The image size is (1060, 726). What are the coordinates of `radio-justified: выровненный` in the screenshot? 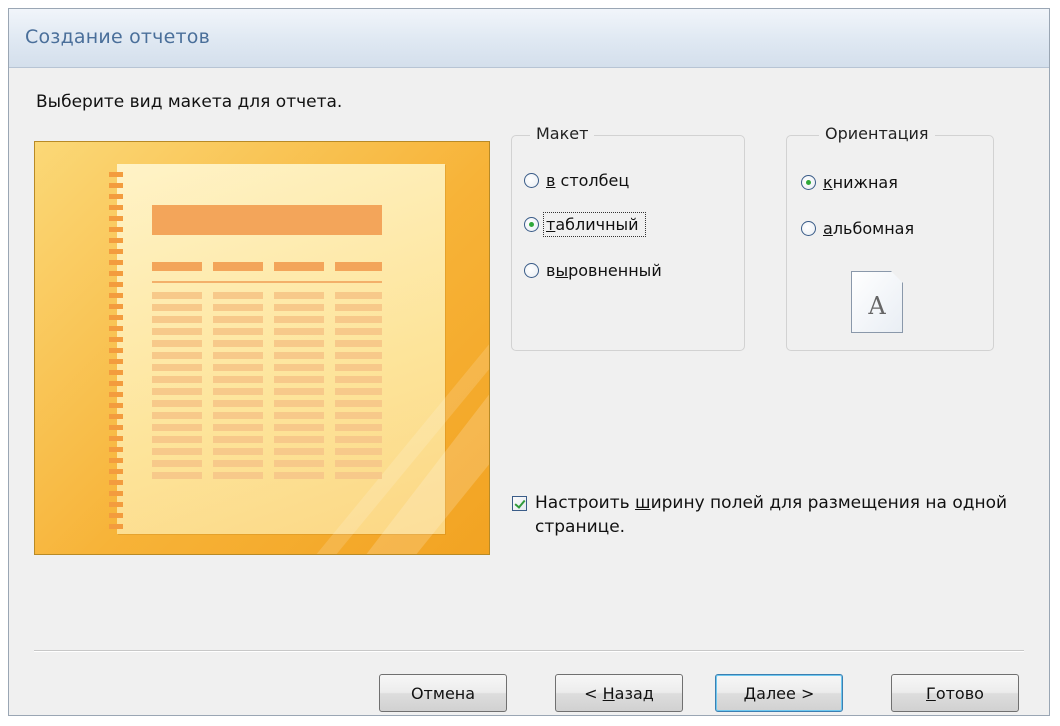 It's located at (593, 270).